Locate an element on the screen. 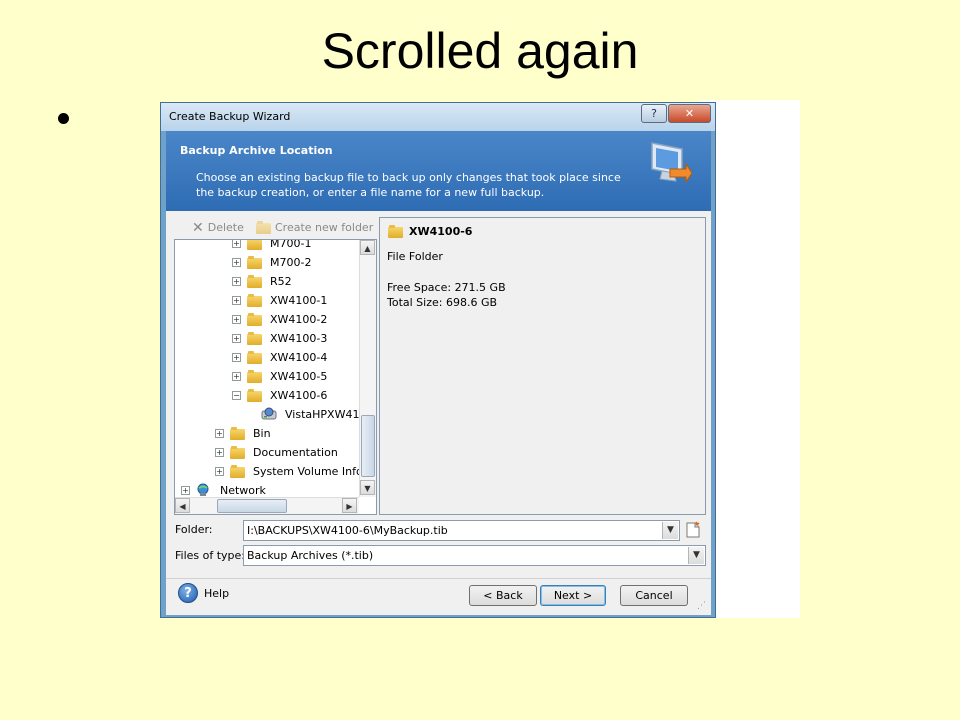  tree-item: + M700-2 is located at coordinates (271, 262).